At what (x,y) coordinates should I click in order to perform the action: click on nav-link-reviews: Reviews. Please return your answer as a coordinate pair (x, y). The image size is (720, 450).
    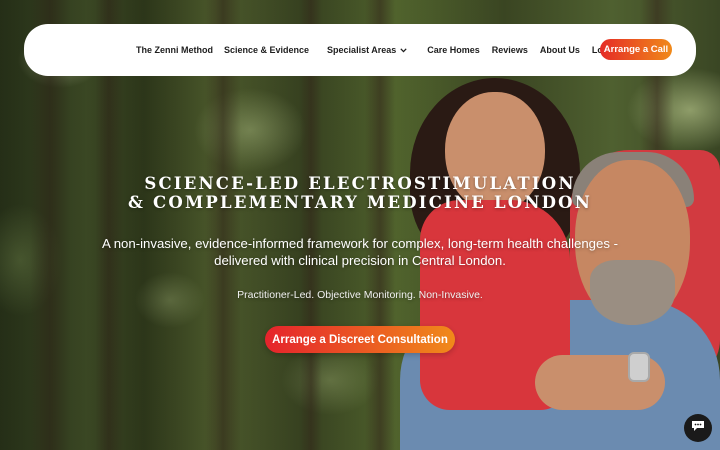
    Looking at the image, I should click on (510, 50).